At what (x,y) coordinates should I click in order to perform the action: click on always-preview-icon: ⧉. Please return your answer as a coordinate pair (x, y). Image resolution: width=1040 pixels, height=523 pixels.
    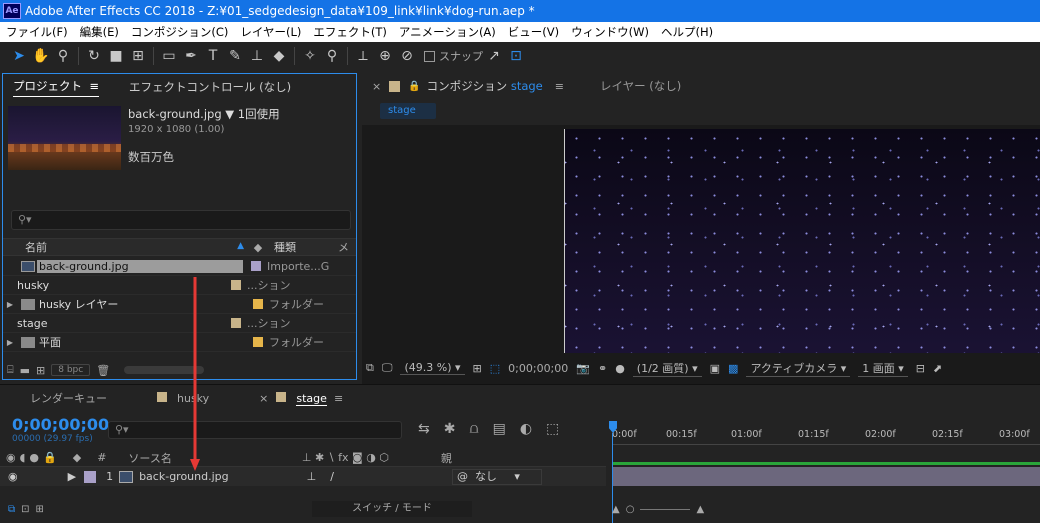
    Looking at the image, I should click on (370, 368).